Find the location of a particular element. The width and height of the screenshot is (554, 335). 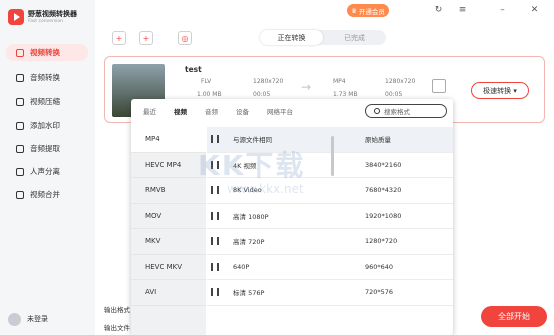

format-item: AVI is located at coordinates (168, 293).